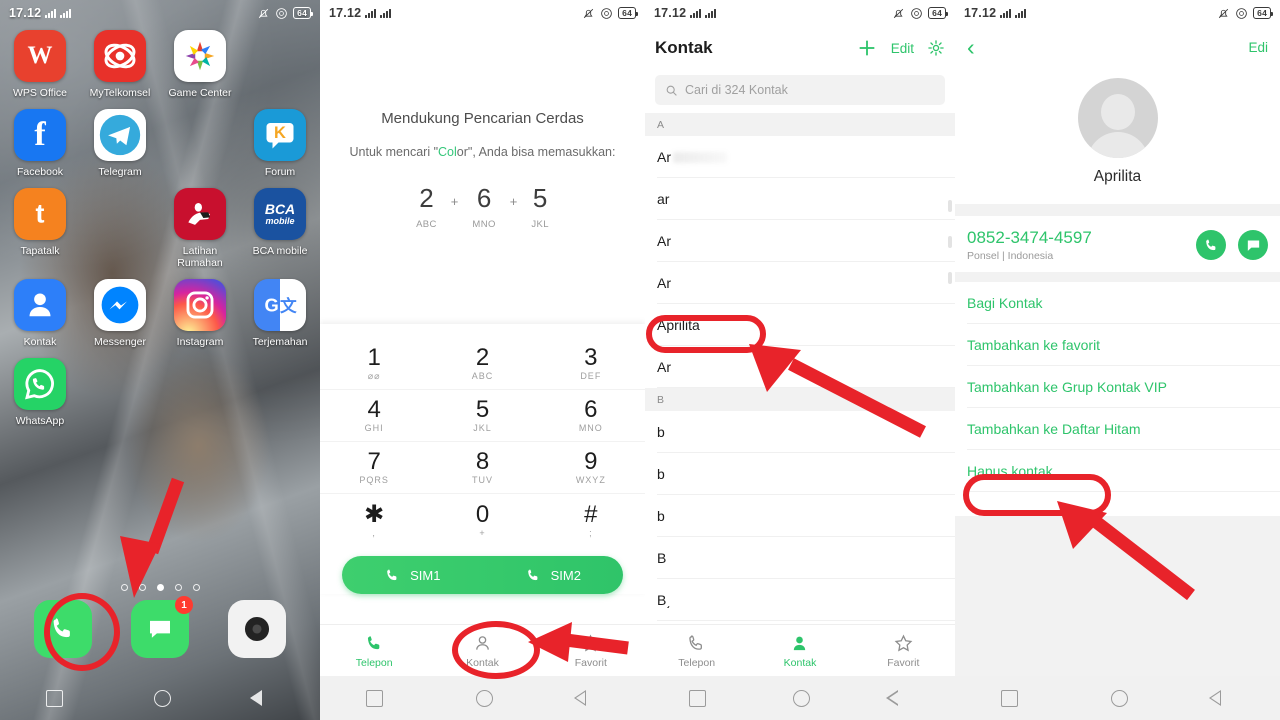 This screenshot has width=1280, height=720. I want to click on tab-favorit: Favorit, so click(903, 650).